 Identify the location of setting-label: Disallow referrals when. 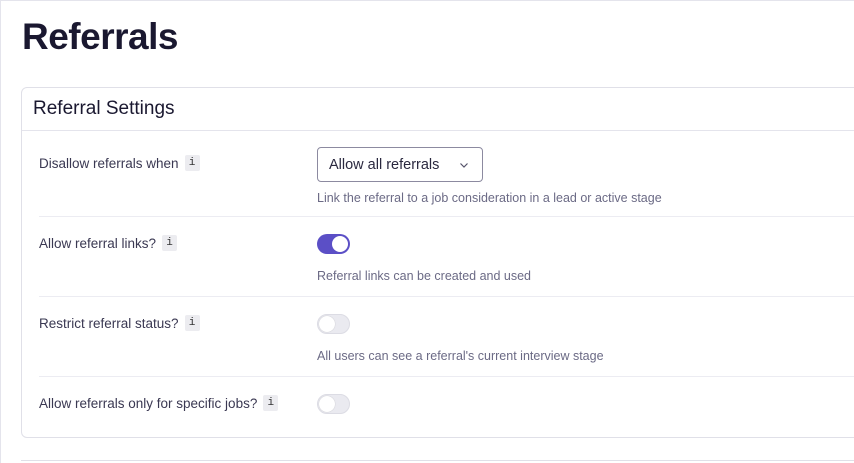
(109, 163).